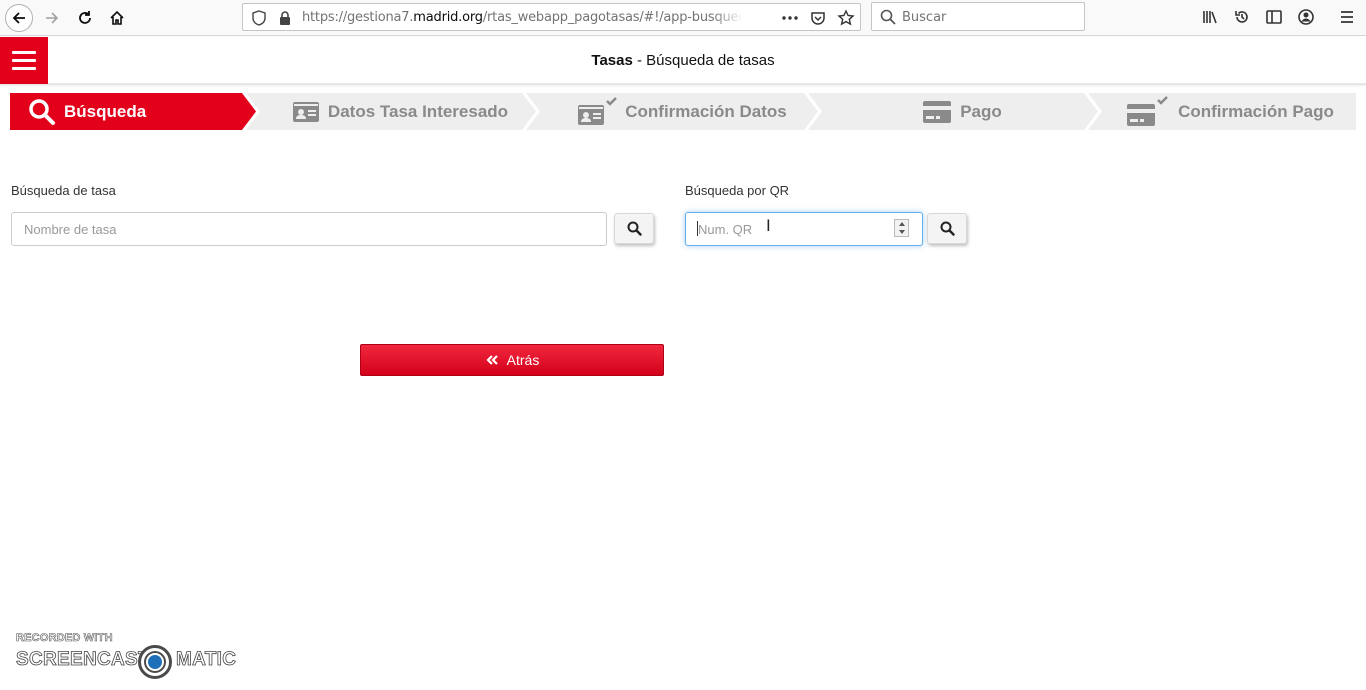  I want to click on back-button: Atrás, so click(512, 360).